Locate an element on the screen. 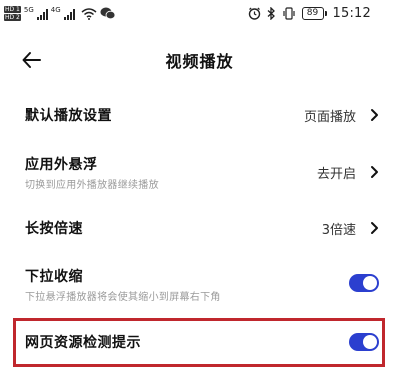  wifi-icon is located at coordinates (89, 13).